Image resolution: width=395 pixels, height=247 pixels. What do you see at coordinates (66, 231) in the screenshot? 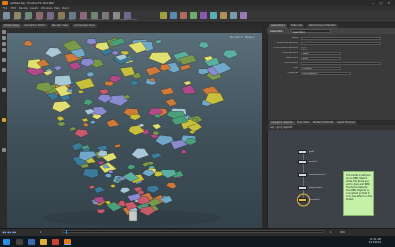
I see `timeline-playhead` at bounding box center [66, 231].